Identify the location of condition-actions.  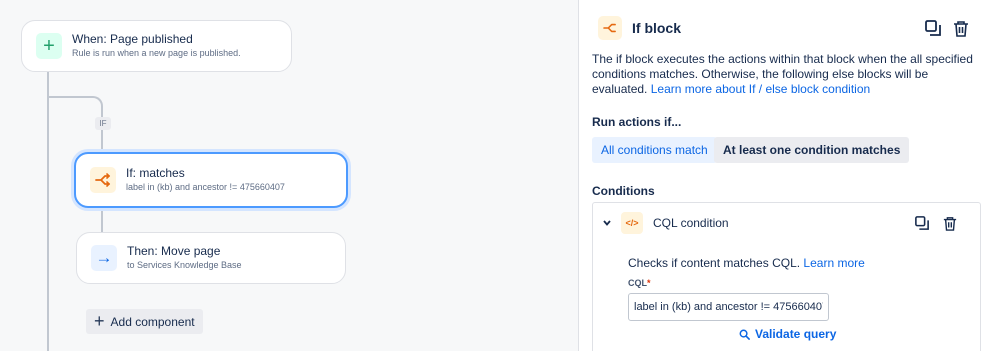
(936, 223).